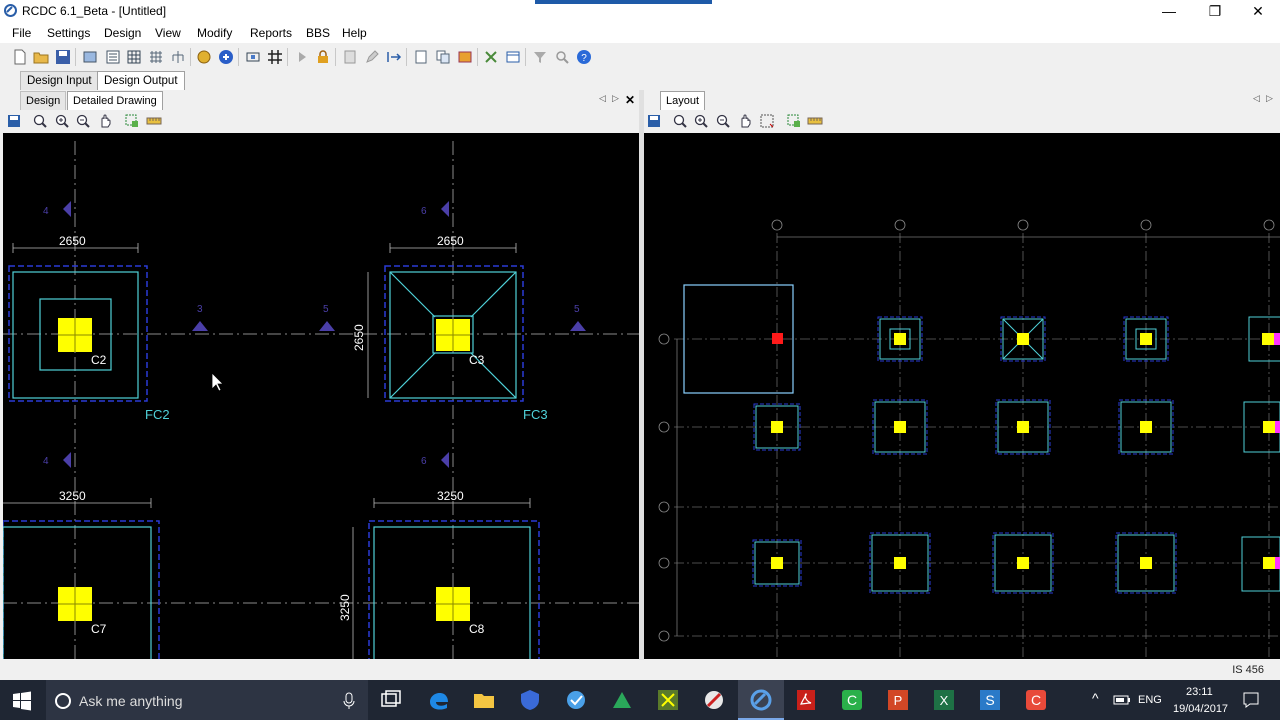  Describe the element at coordinates (168, 33) in the screenshot. I see `menu-view: View` at that location.